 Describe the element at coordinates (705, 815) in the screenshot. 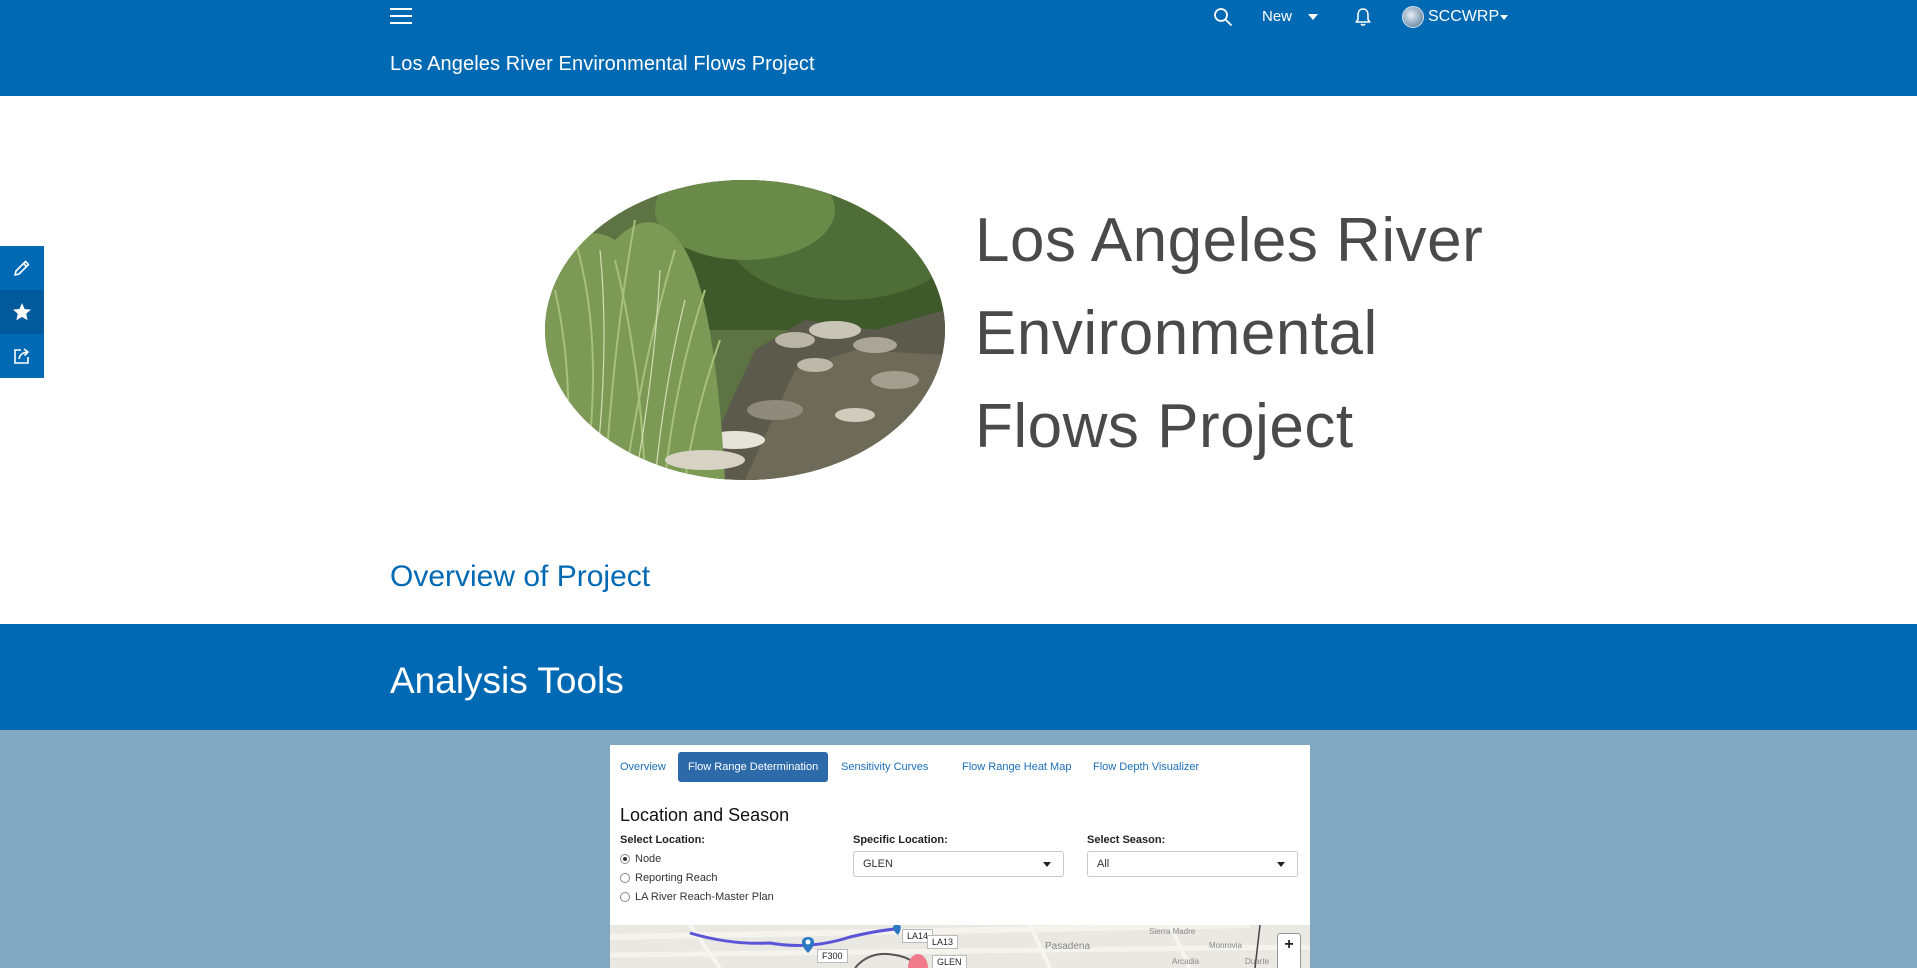

I see `section-heading: Location and Season` at that location.